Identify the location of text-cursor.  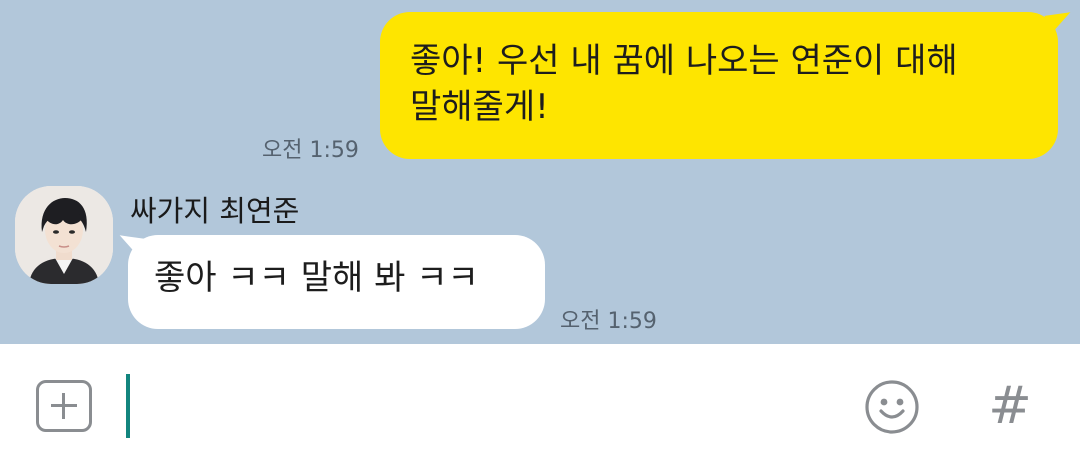
(128, 406).